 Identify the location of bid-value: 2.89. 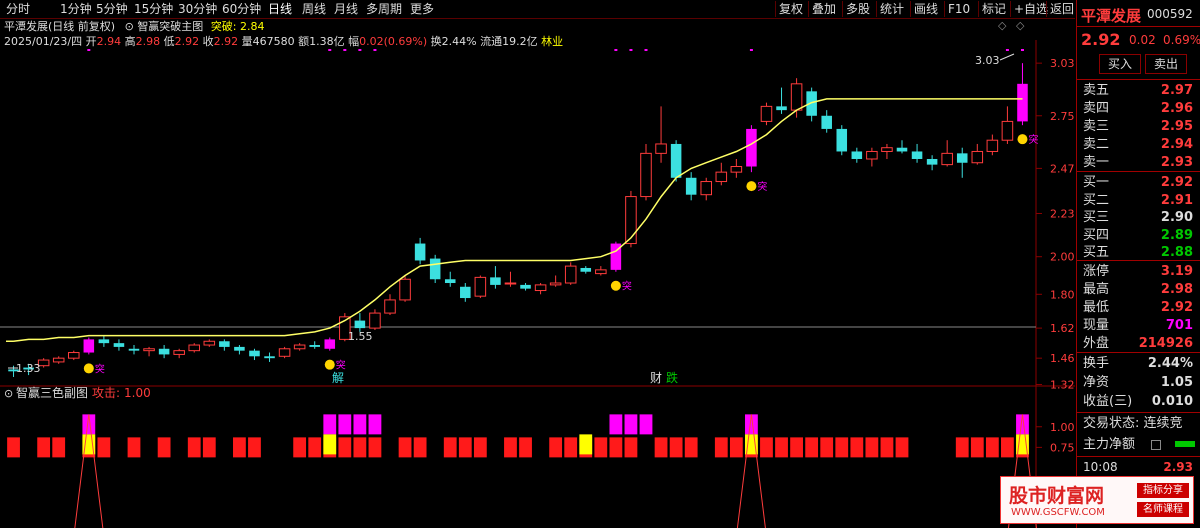
(1176, 235).